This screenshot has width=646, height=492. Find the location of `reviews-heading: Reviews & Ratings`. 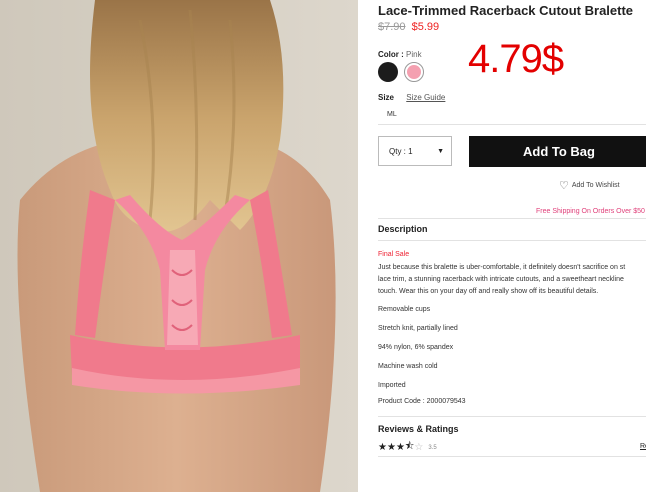

reviews-heading: Reviews & Ratings is located at coordinates (418, 429).